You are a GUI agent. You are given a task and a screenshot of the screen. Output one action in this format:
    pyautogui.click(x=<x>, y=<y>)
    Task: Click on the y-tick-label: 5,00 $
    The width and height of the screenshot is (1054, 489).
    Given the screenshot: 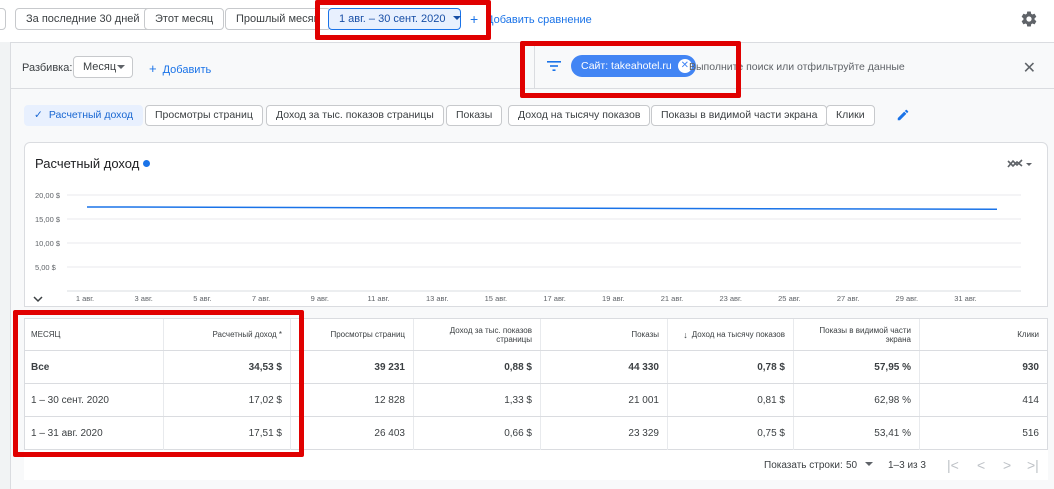 What is the action you would take?
    pyautogui.click(x=46, y=267)
    